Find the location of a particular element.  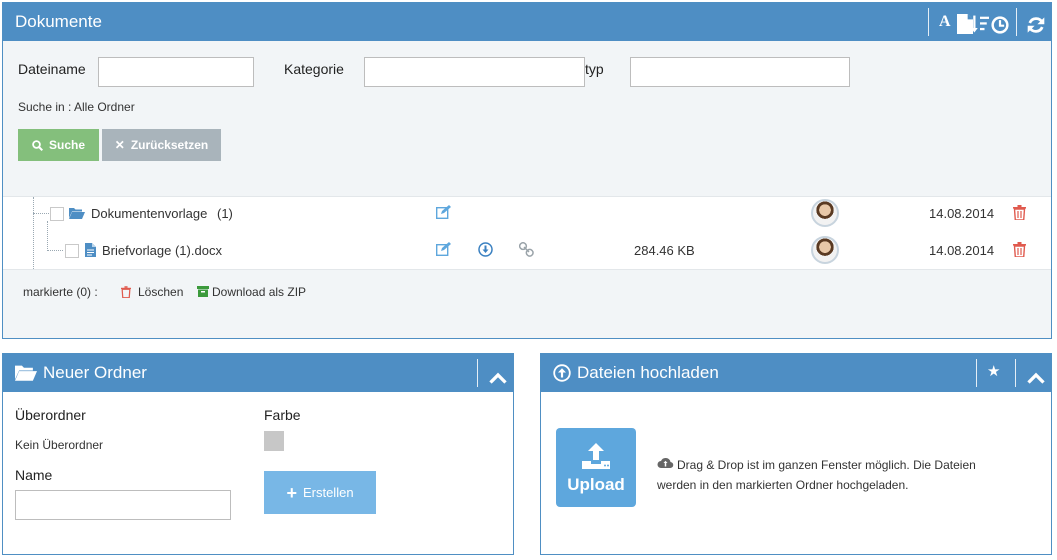

create-folder-button: + Erstellen is located at coordinates (320, 492).